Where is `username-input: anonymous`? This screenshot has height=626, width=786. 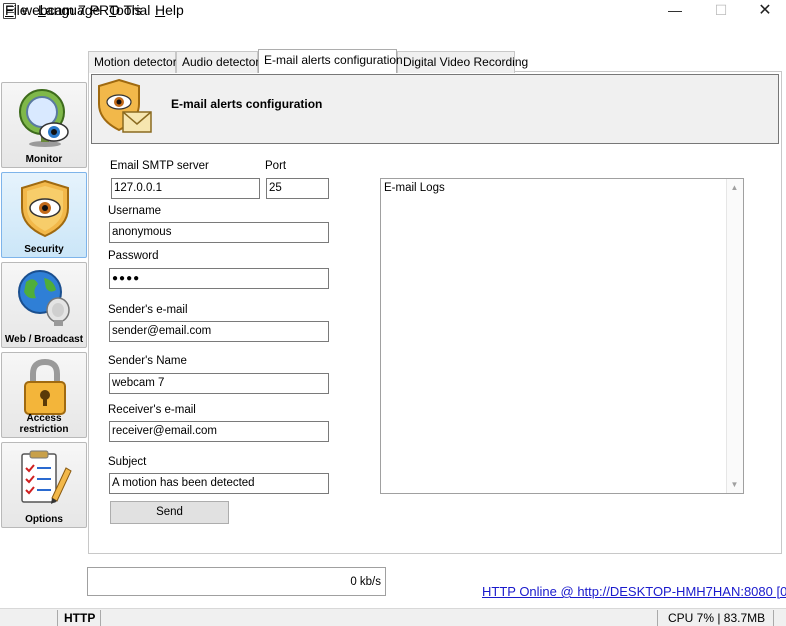
username-input: anonymous is located at coordinates (219, 232).